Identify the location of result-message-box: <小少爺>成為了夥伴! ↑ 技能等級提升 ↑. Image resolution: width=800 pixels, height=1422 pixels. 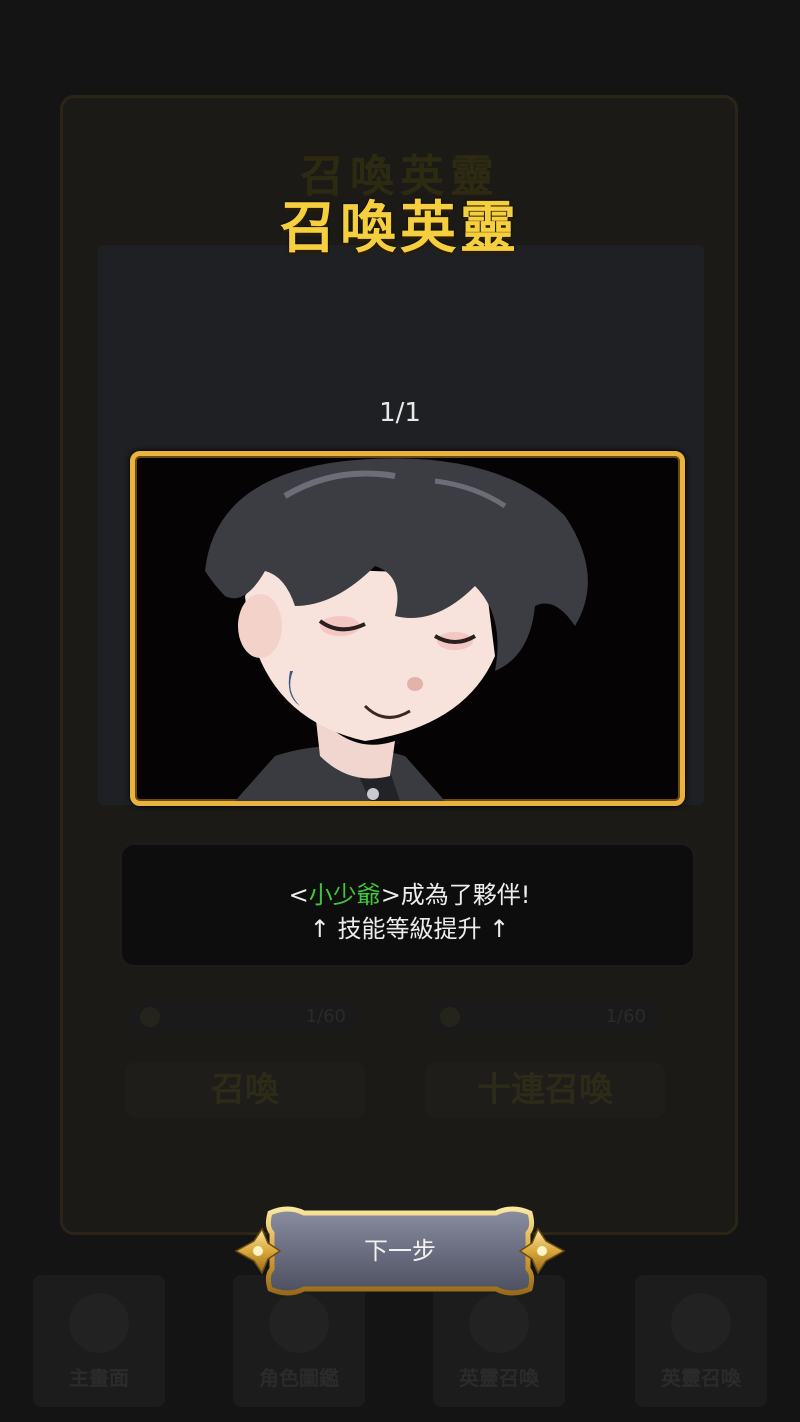
(407, 905).